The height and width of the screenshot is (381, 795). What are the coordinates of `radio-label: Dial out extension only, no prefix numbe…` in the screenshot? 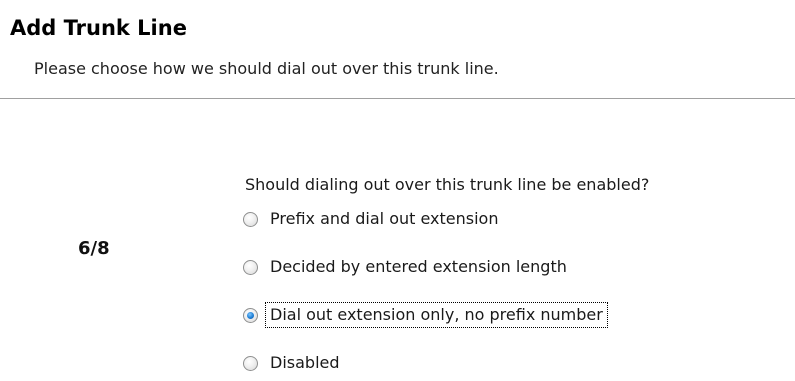 It's located at (436, 315).